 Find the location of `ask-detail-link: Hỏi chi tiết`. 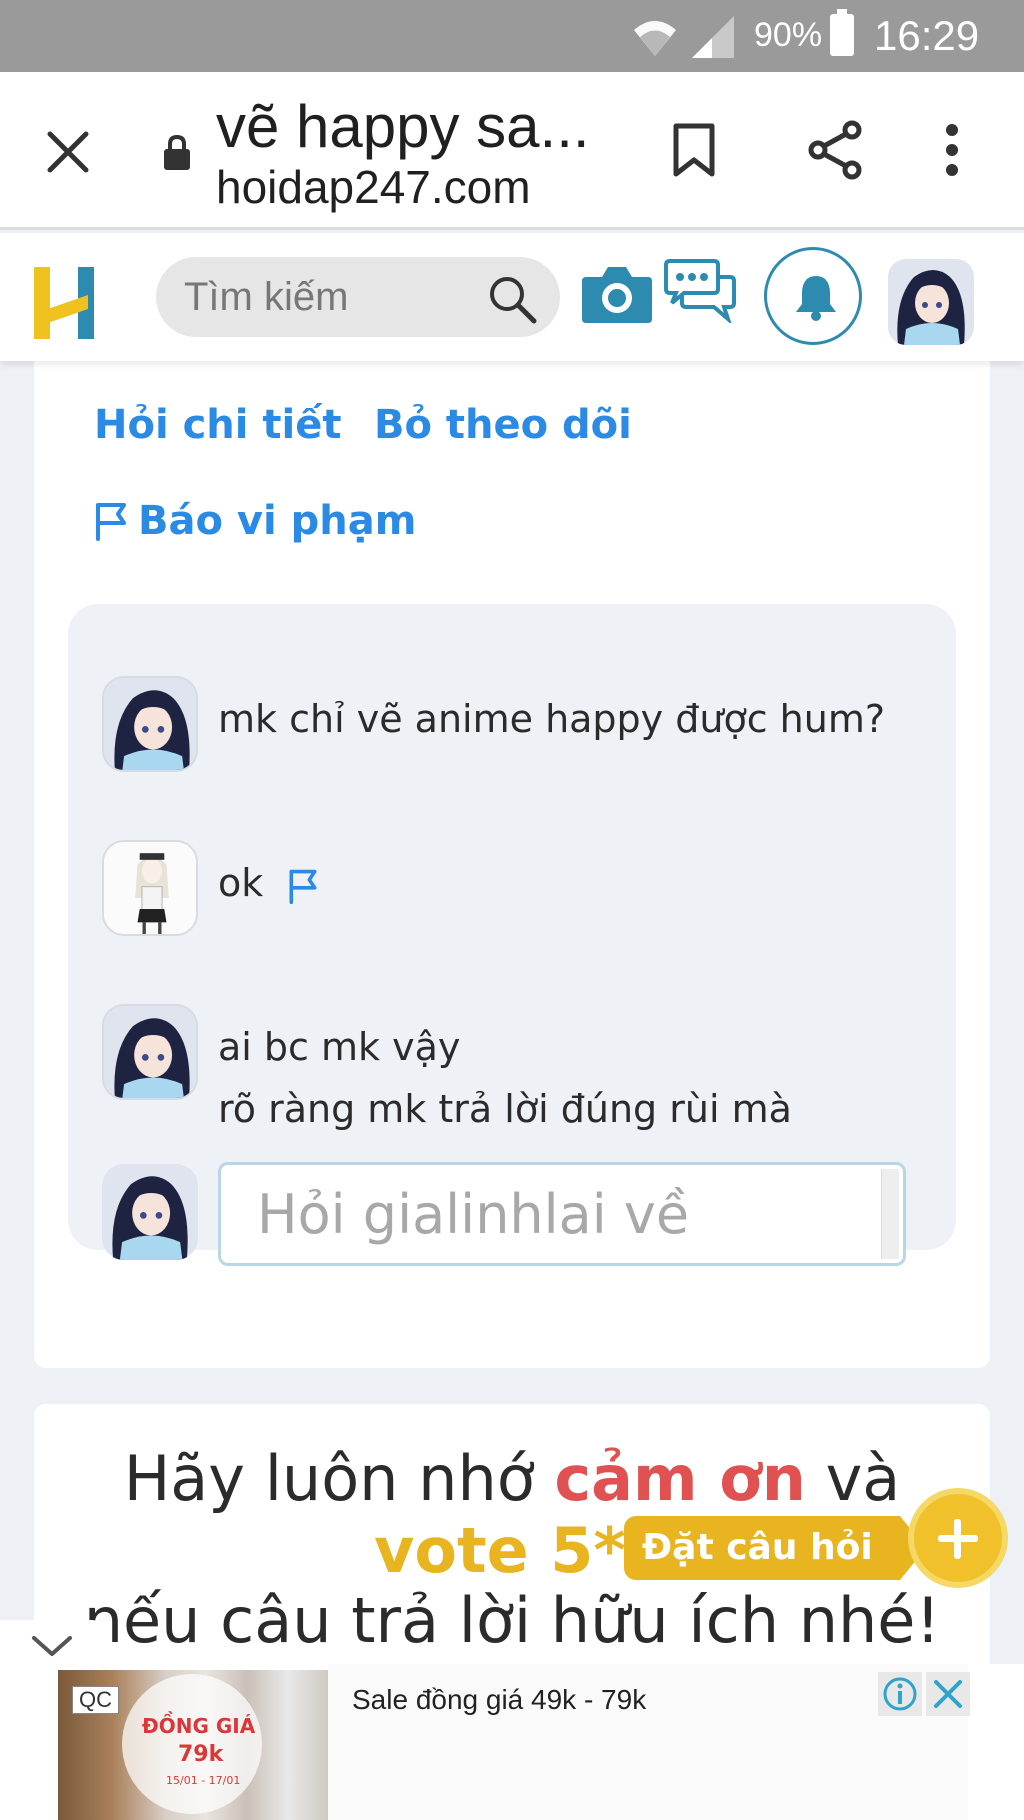

ask-detail-link: Hỏi chi tiết is located at coordinates (218, 425).